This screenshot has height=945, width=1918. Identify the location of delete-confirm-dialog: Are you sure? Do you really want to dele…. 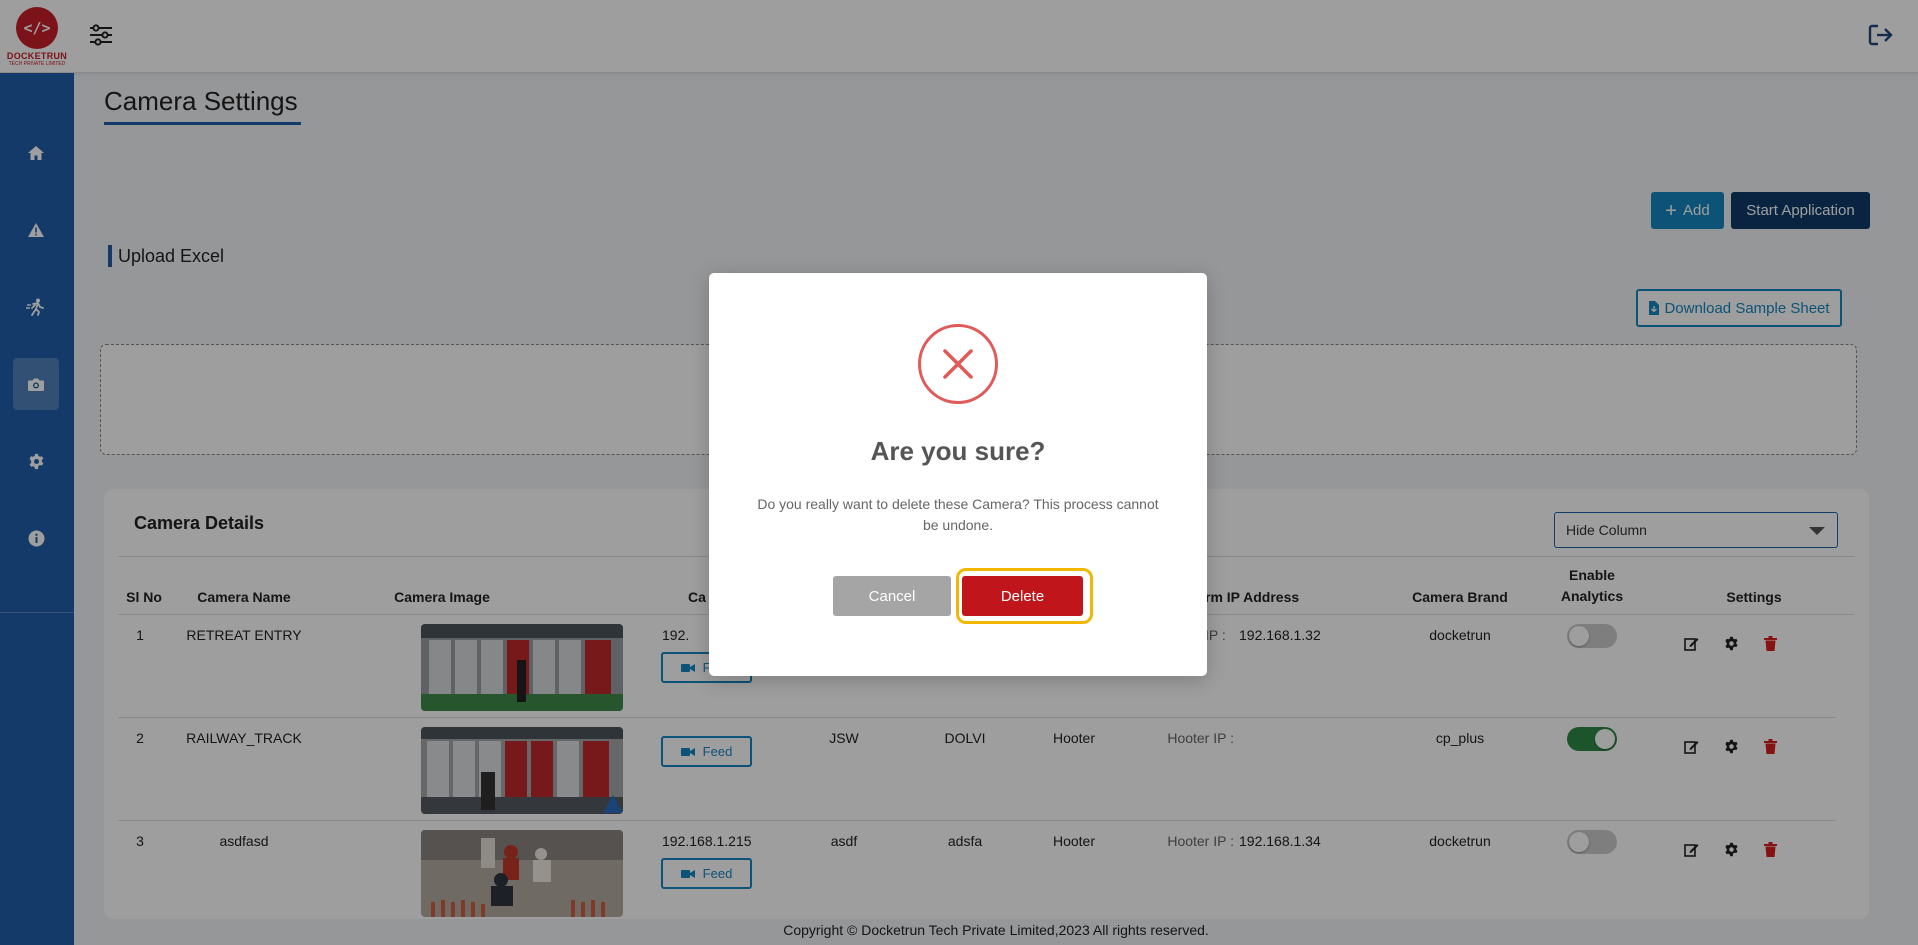
(958, 474).